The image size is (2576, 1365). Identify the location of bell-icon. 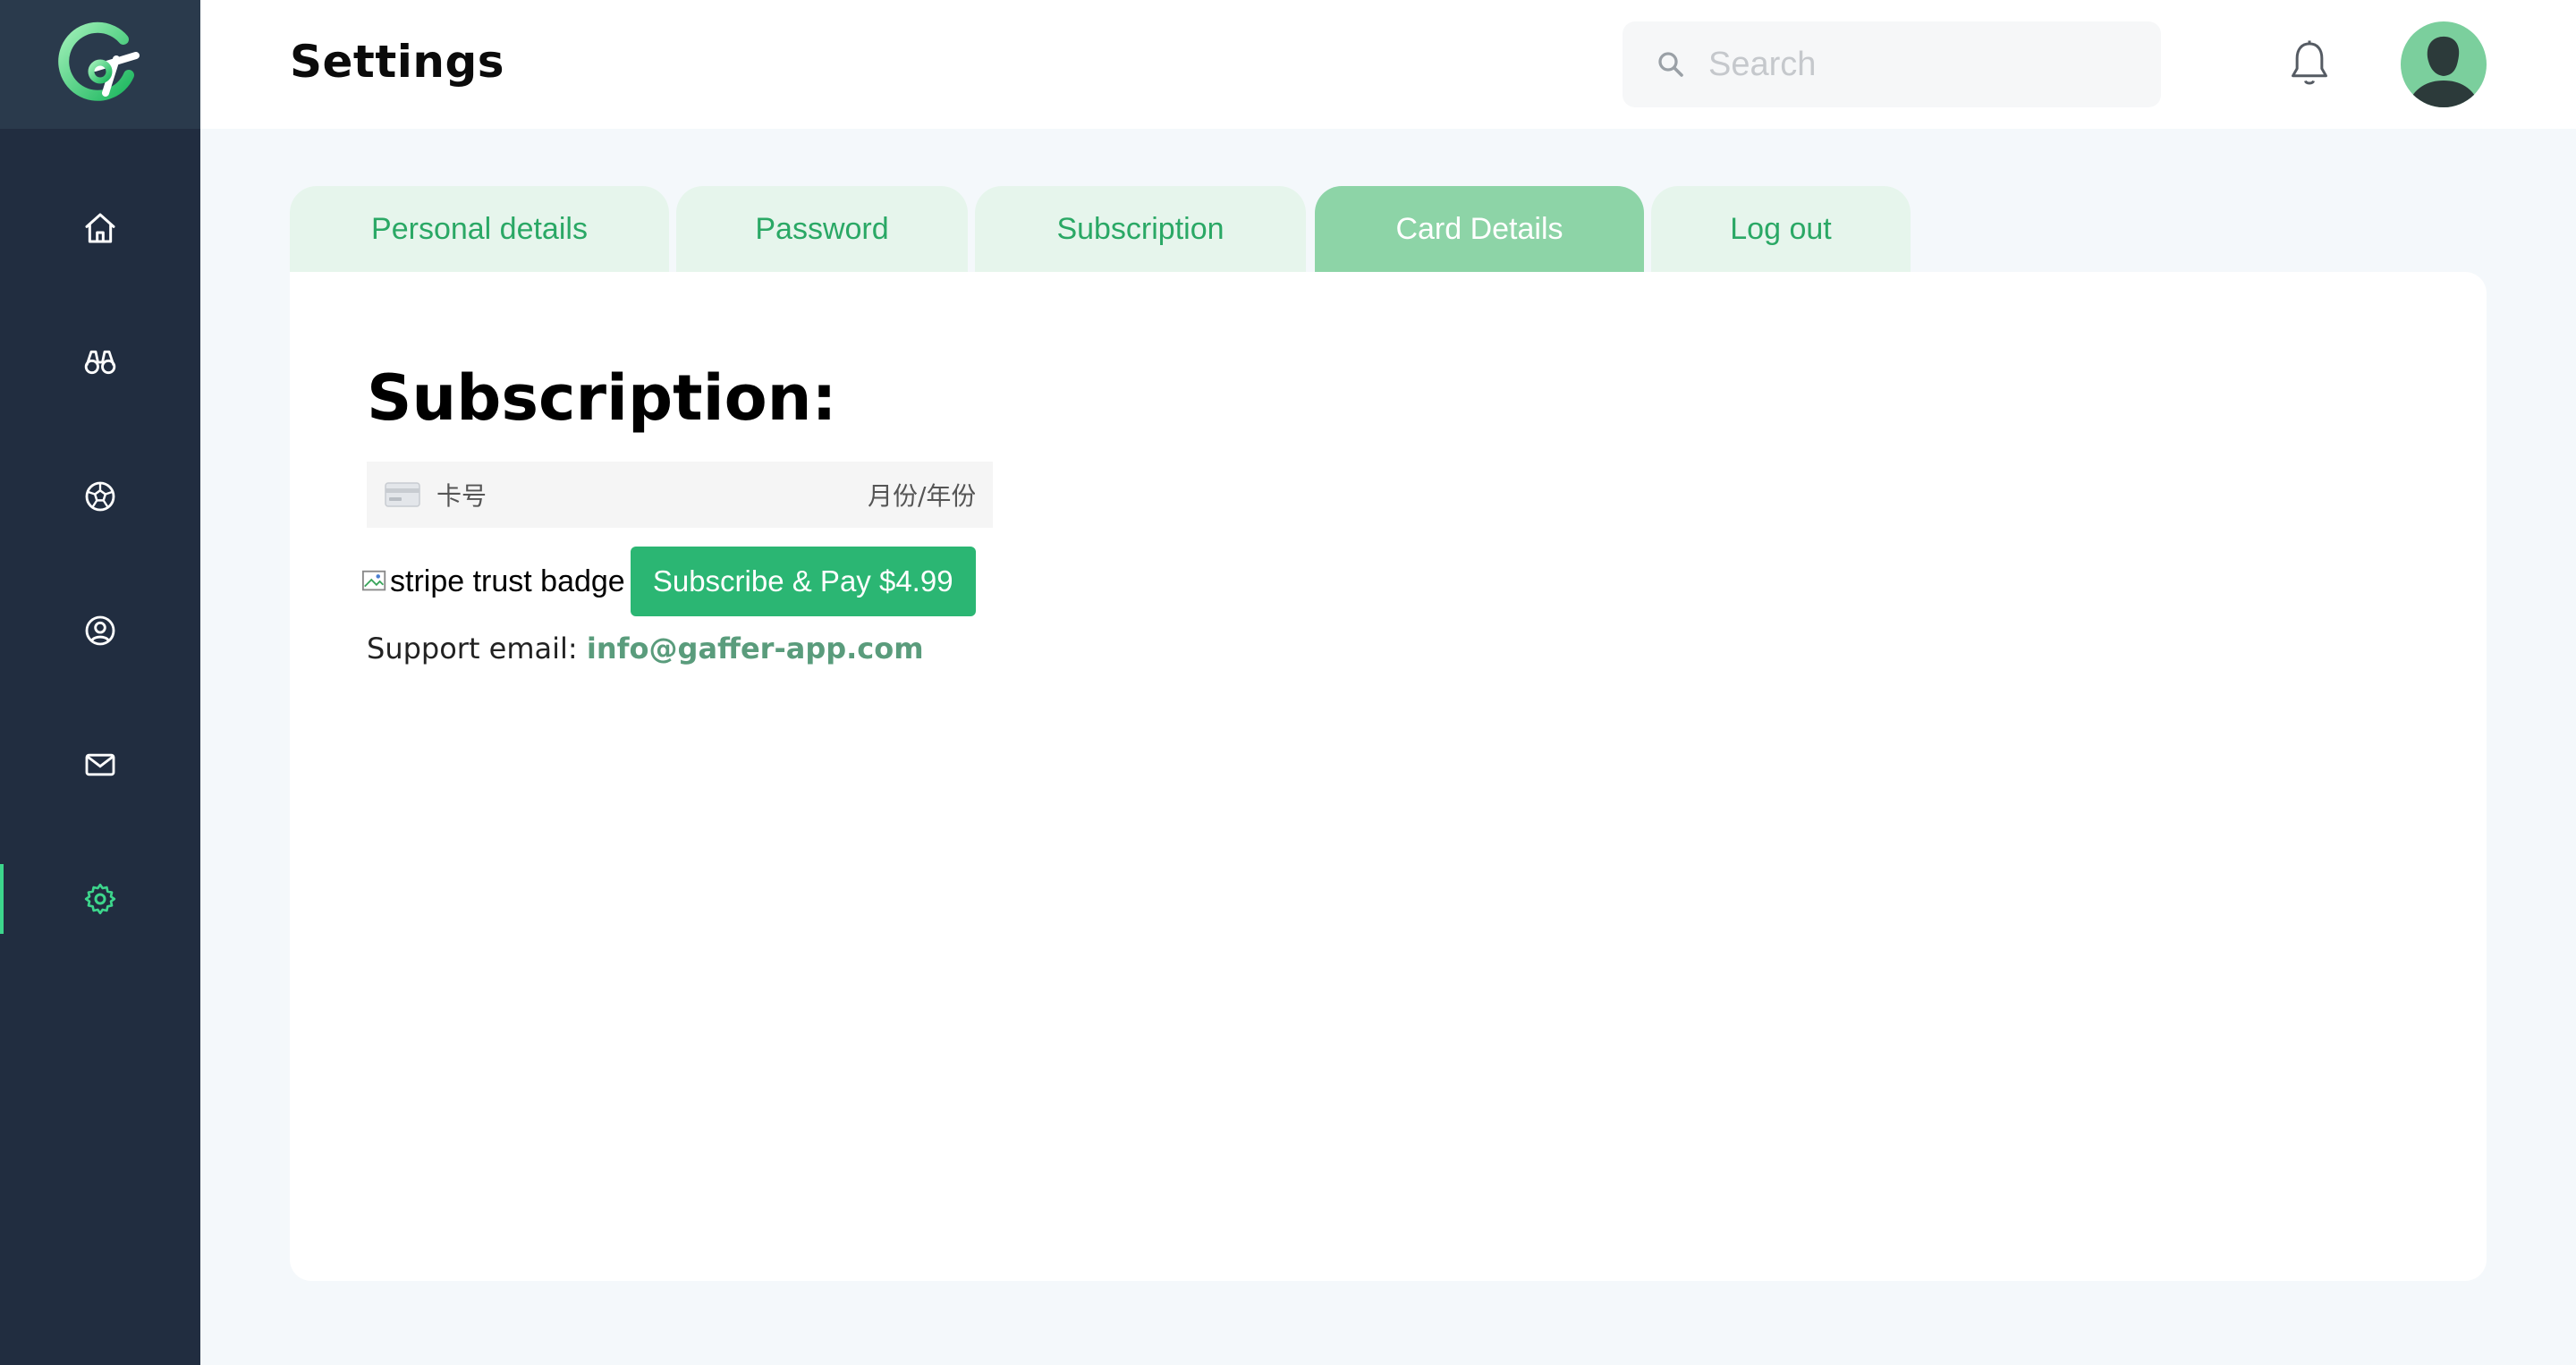
(2309, 62).